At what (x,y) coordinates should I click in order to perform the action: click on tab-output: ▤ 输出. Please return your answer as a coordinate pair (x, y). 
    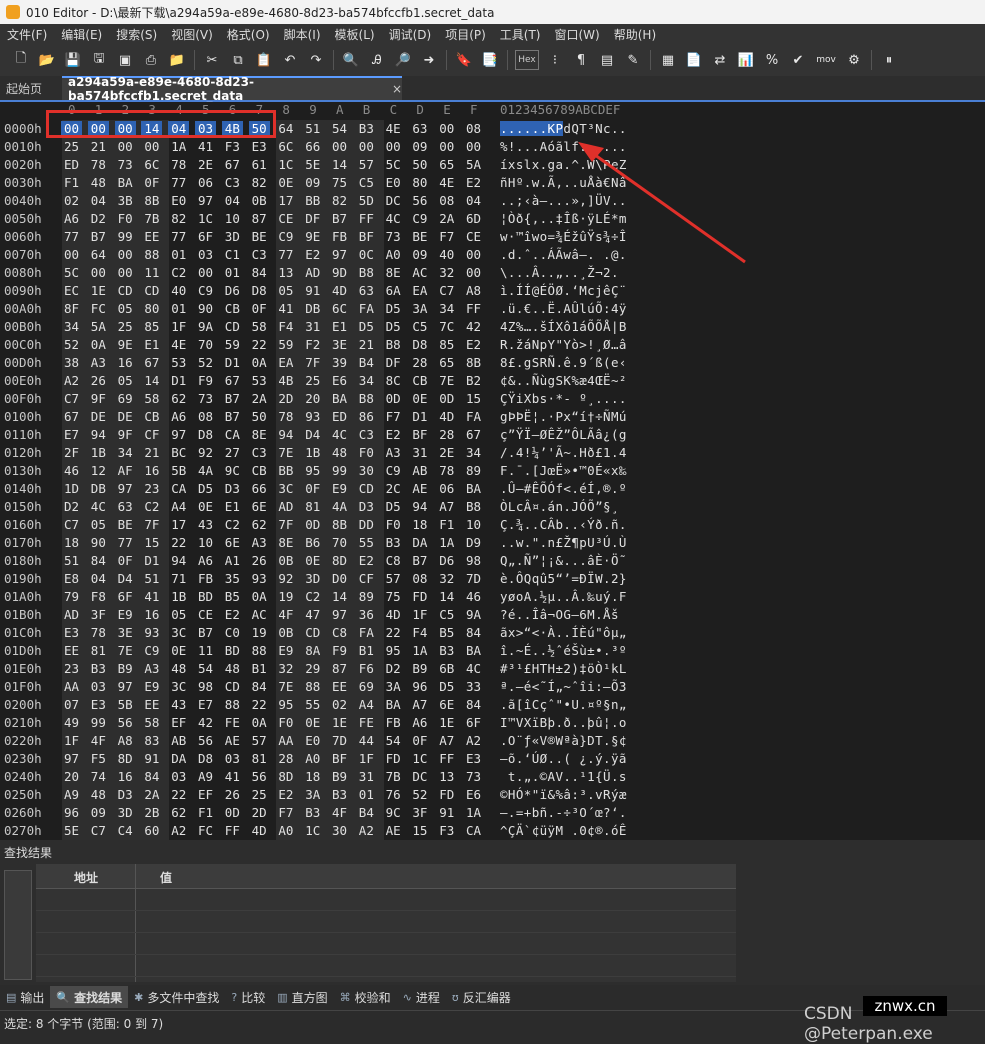
    Looking at the image, I should click on (25, 997).